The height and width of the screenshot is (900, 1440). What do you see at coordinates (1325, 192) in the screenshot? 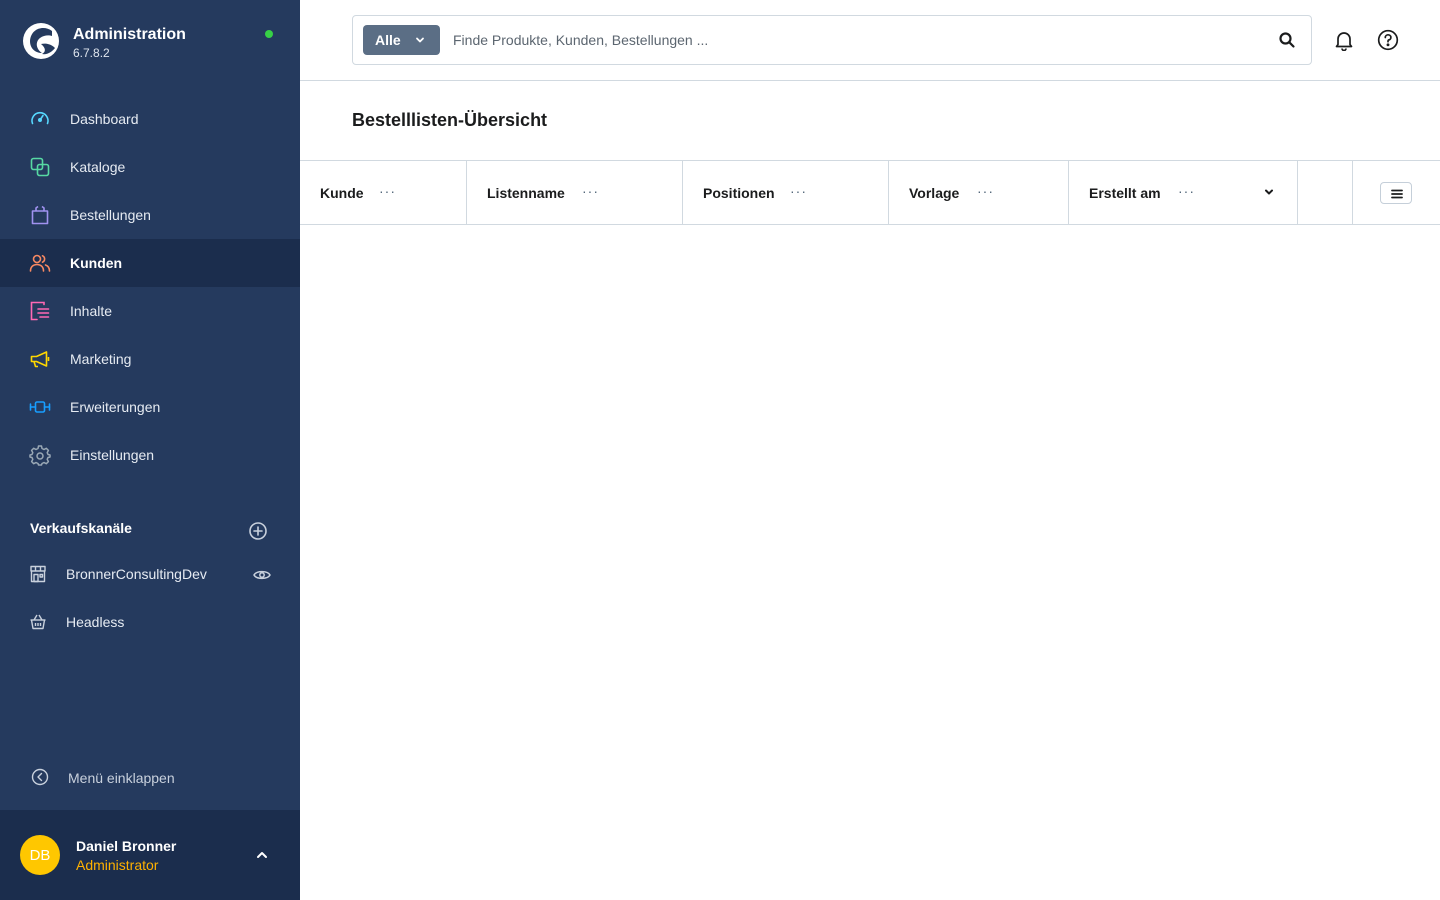
I see `column-header-actions` at bounding box center [1325, 192].